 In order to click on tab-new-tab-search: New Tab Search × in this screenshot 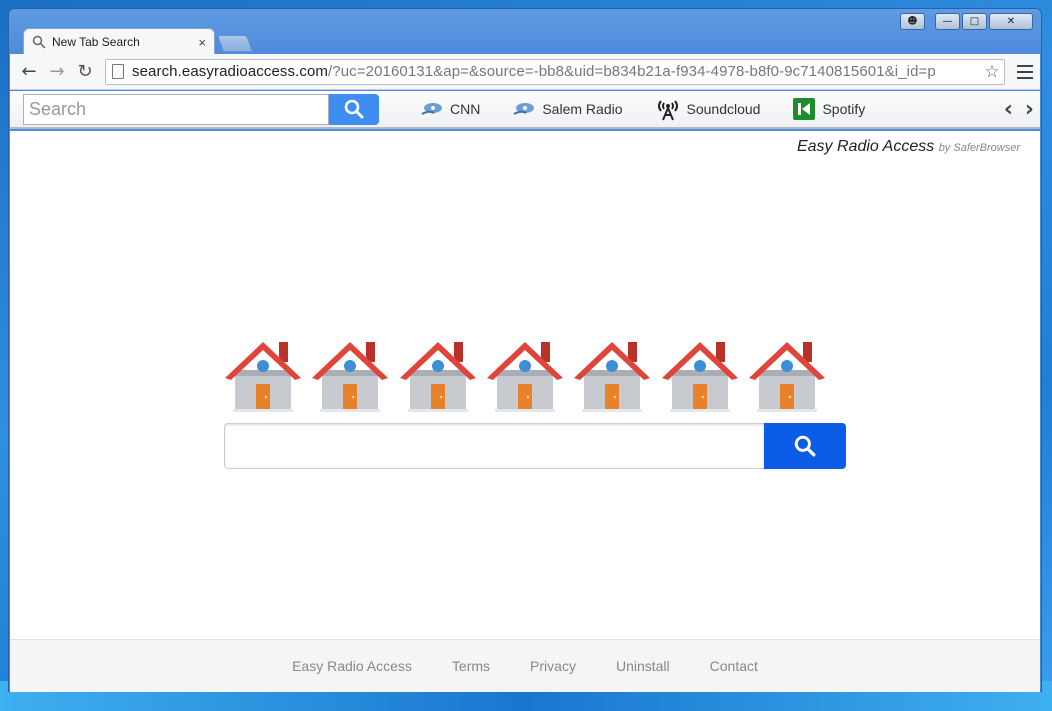, I will do `click(119, 41)`.